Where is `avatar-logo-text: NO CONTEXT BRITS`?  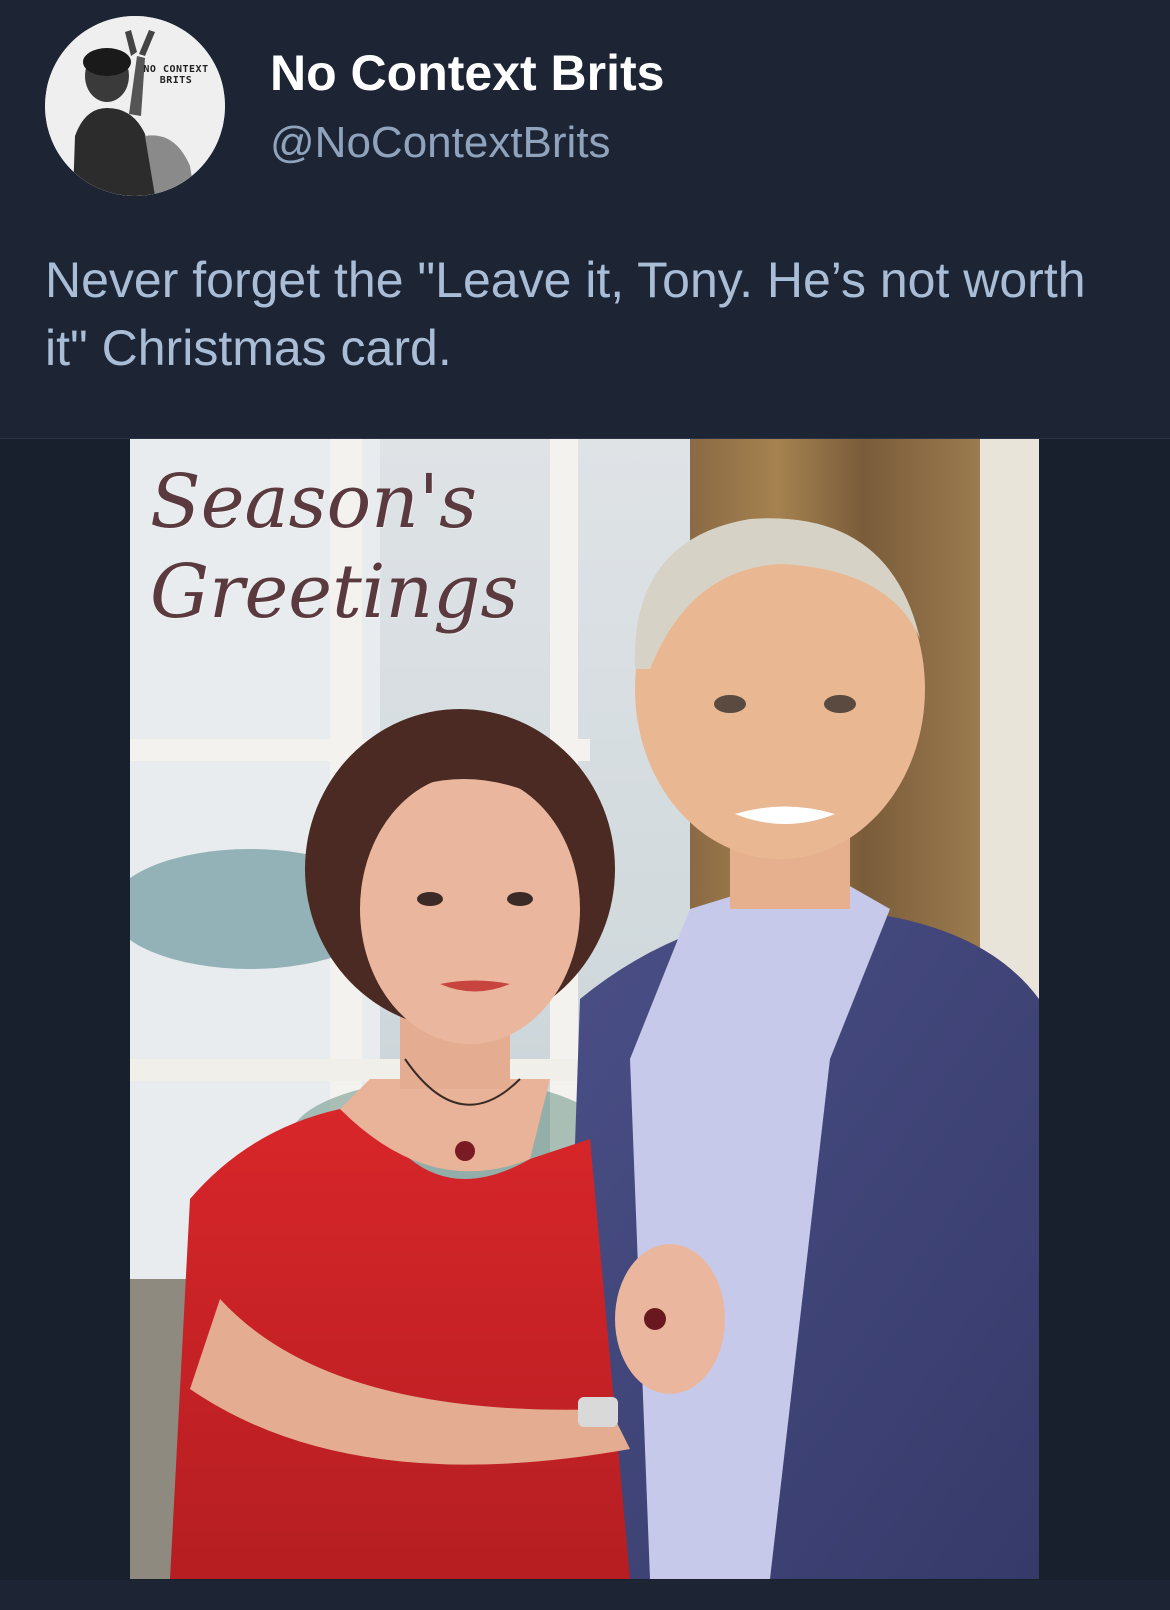 avatar-logo-text: NO CONTEXT BRITS is located at coordinates (176, 75).